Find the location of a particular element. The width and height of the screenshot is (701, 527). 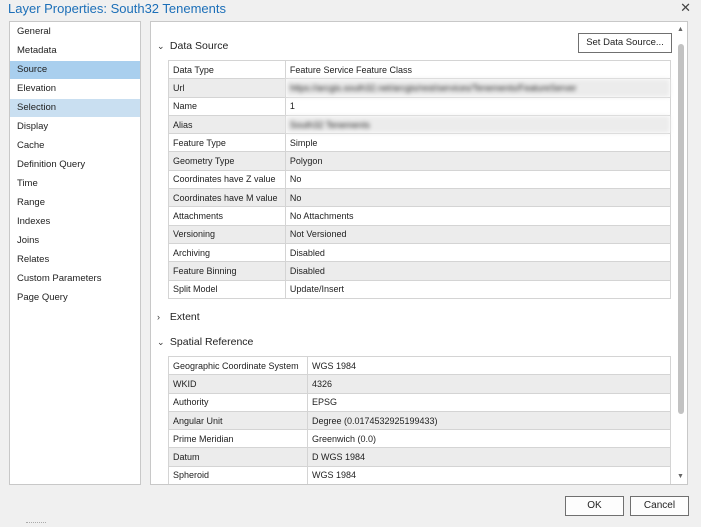

sidebar-item-cache: Cache is located at coordinates (75, 146).